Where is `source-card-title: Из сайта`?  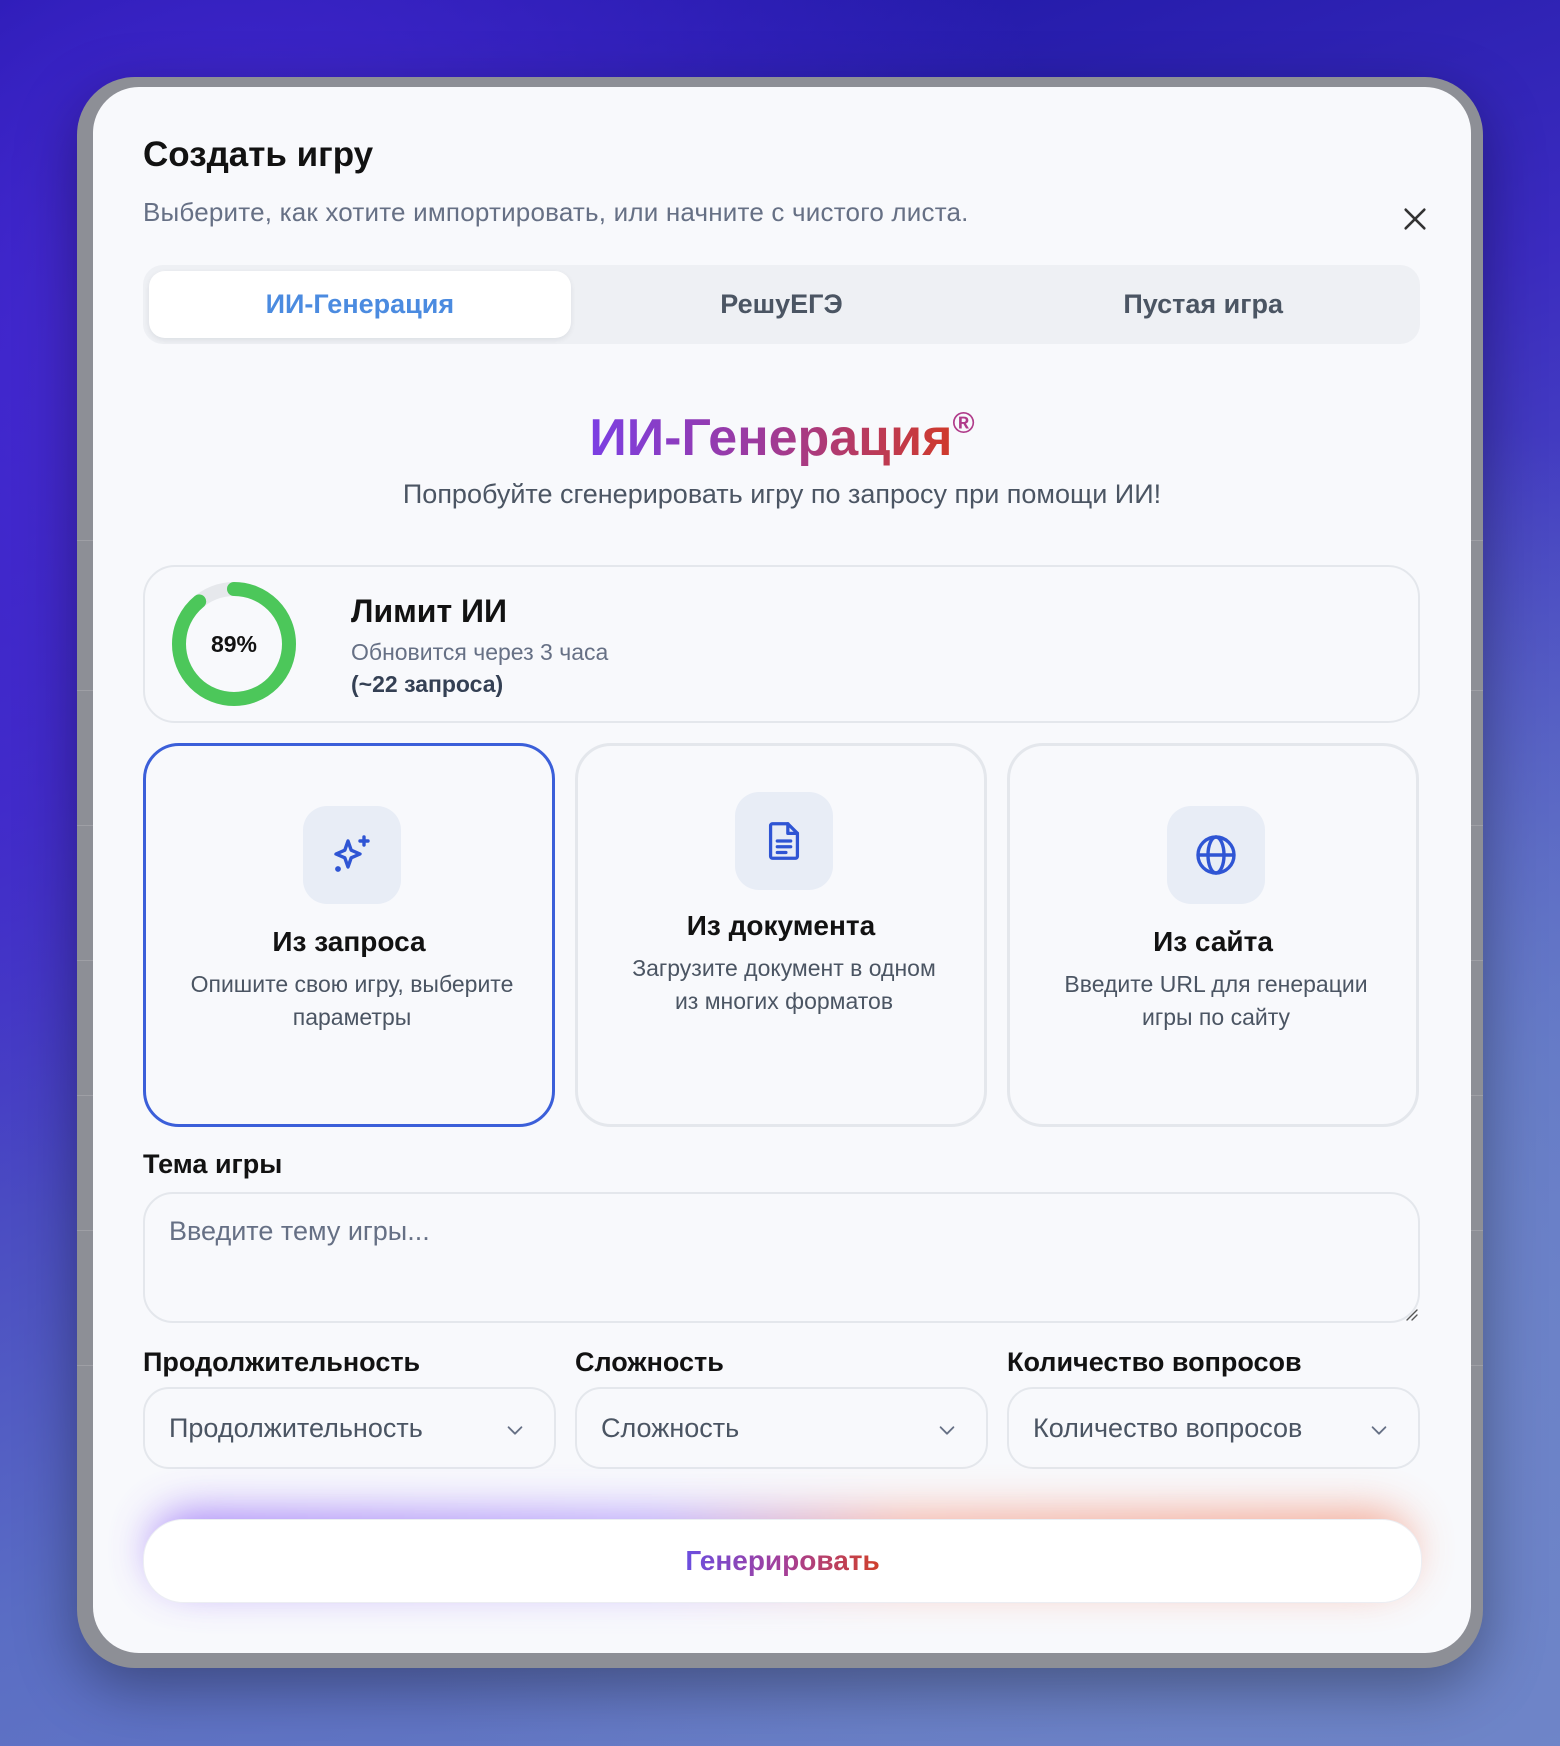 source-card-title: Из сайта is located at coordinates (1213, 941).